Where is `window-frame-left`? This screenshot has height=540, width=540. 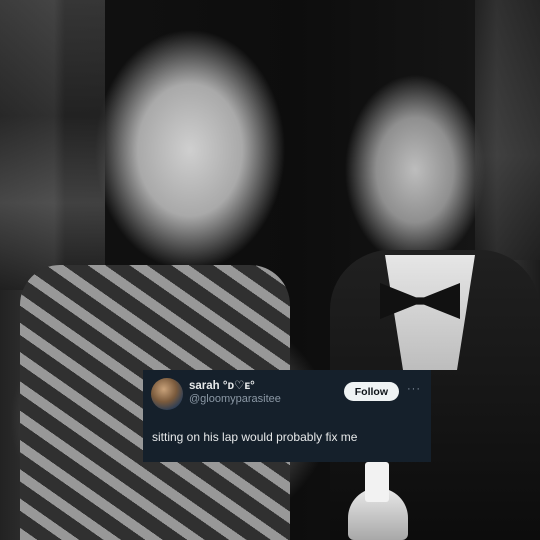 window-frame-left is located at coordinates (52, 145).